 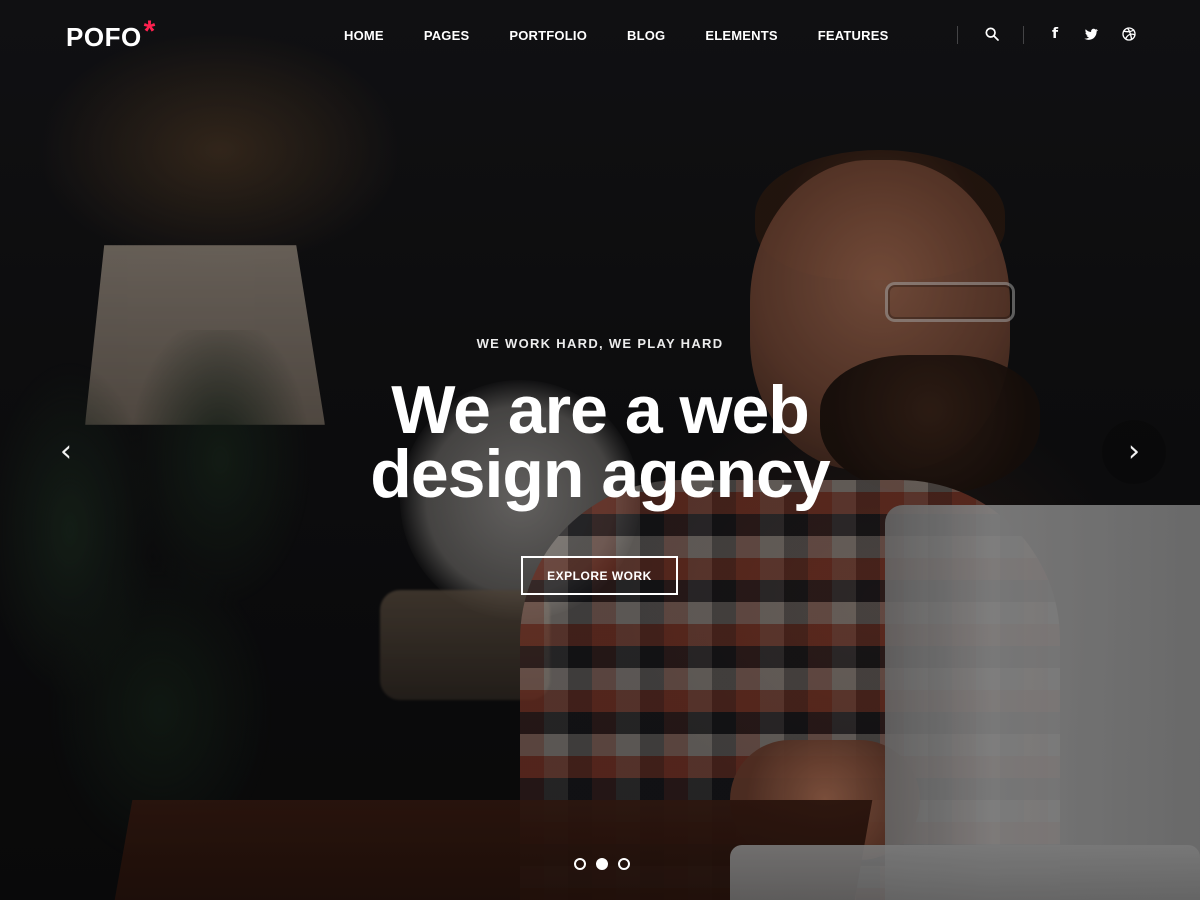 I want to click on slider-prev-button: ‹, so click(x=66, y=452).